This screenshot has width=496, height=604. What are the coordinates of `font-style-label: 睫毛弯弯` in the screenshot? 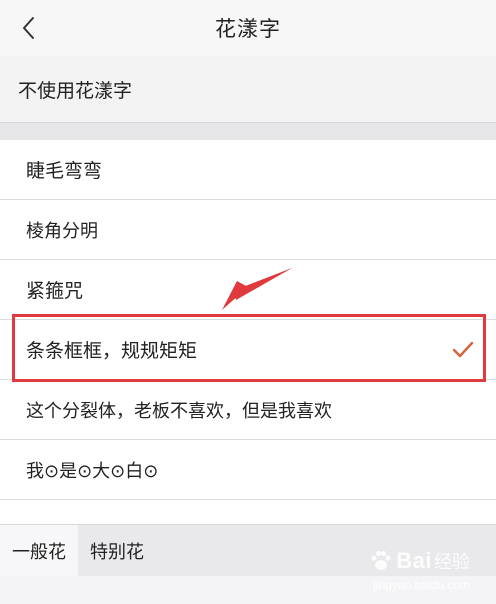 It's located at (64, 171).